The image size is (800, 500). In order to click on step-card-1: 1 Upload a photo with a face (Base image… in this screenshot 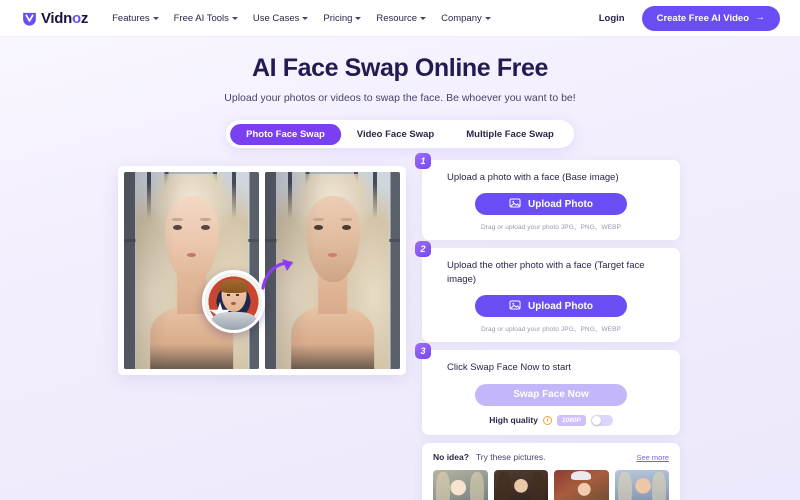, I will do `click(547, 197)`.